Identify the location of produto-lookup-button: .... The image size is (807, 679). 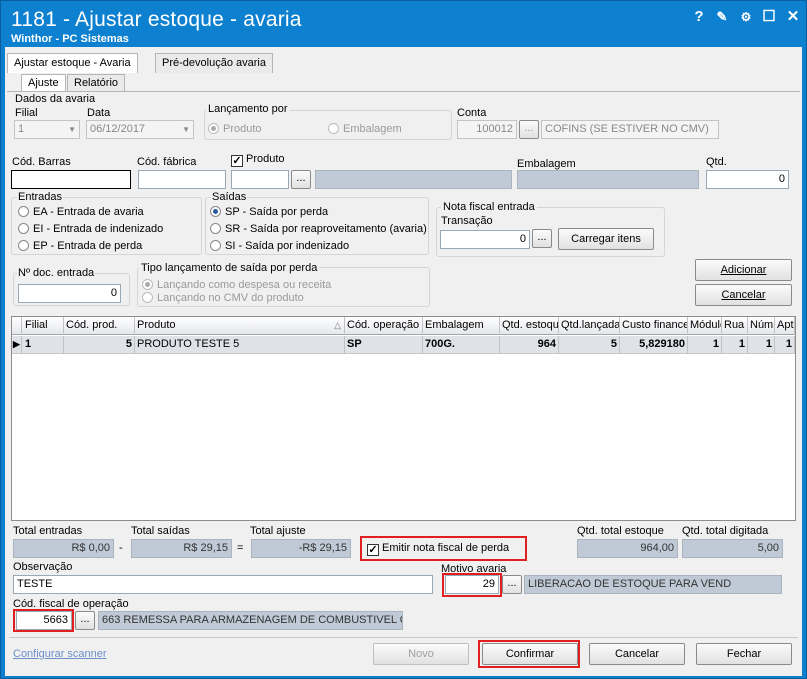
(301, 179).